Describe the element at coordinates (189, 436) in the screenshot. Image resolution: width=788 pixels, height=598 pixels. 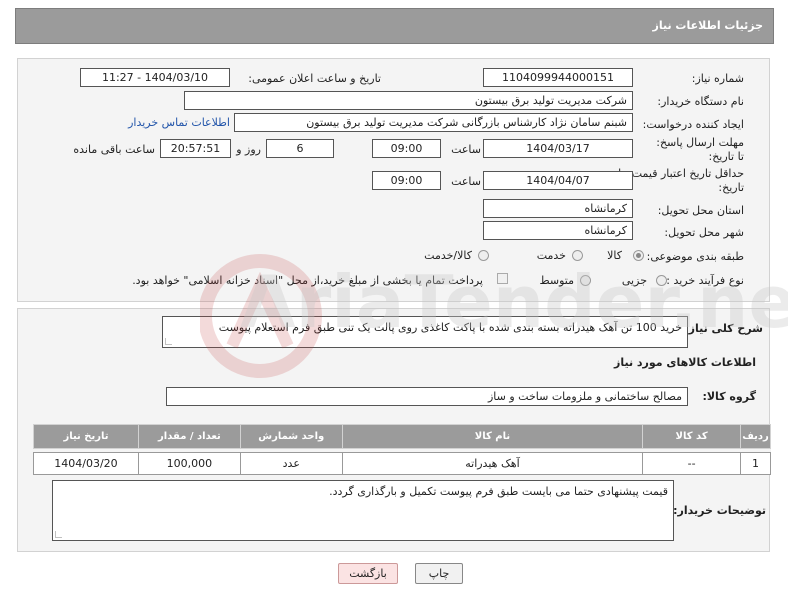
I see `col-qty: تعداد / مقدار` at that location.